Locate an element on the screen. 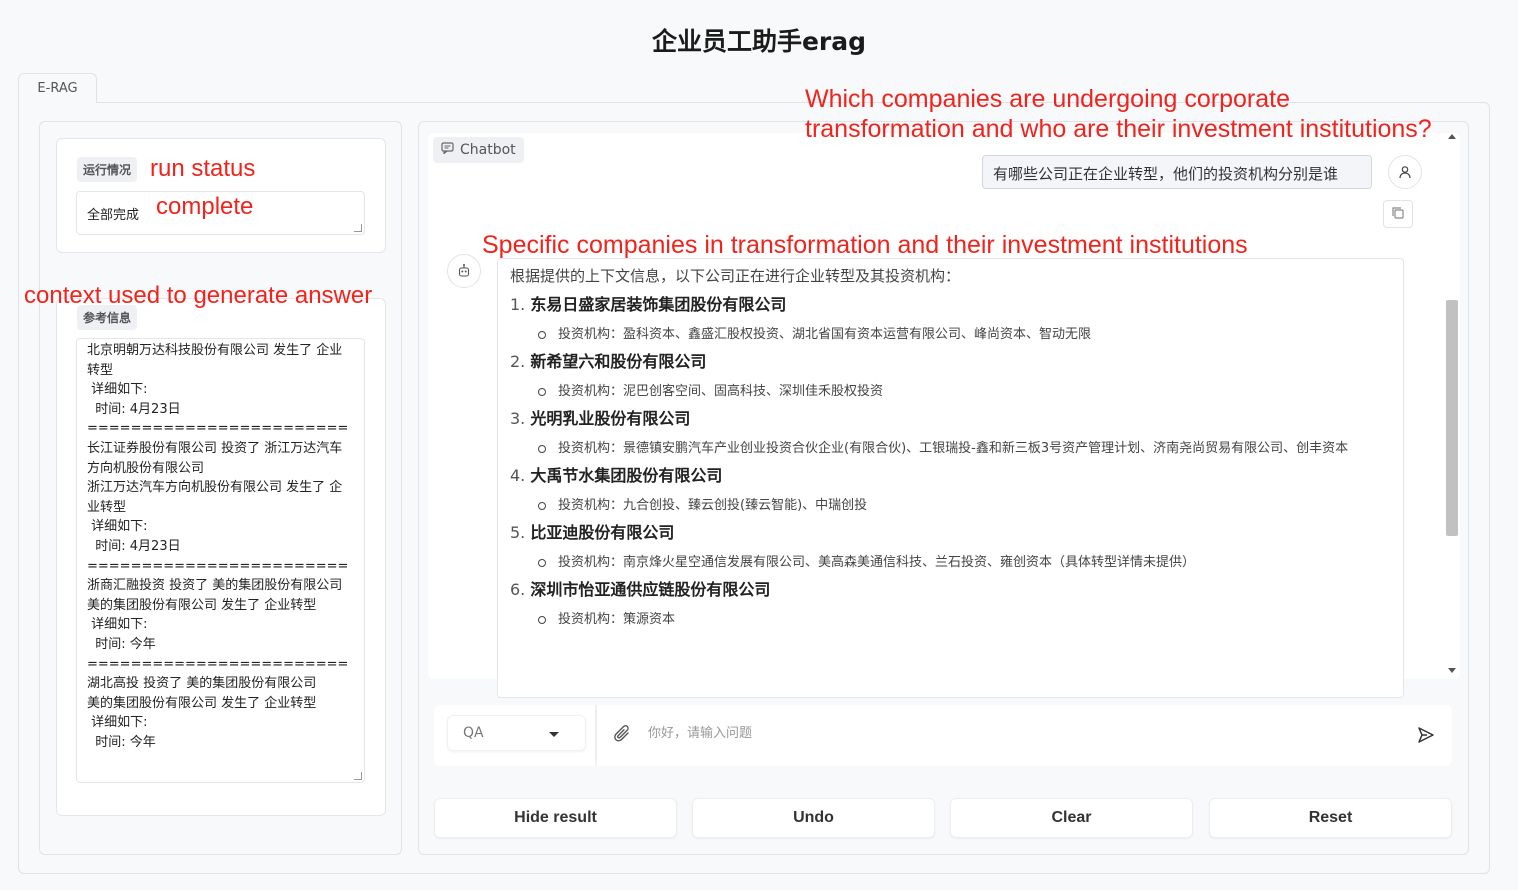  list-item: 5. 比亚迪股份有限公司 is located at coordinates (950, 533).